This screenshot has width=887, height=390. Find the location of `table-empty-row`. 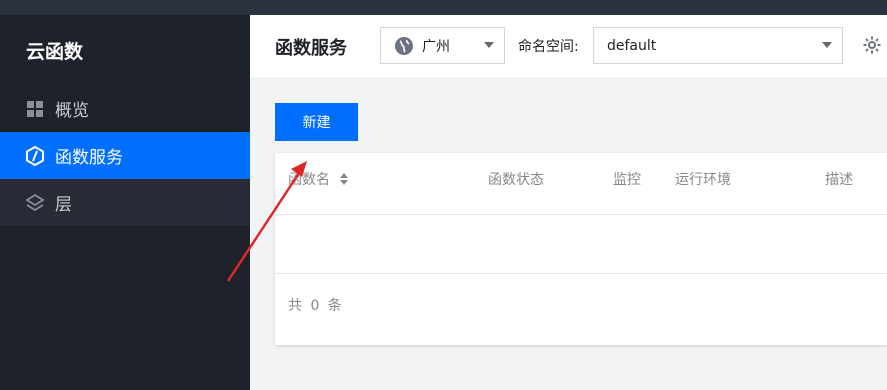

table-empty-row is located at coordinates (581, 244).